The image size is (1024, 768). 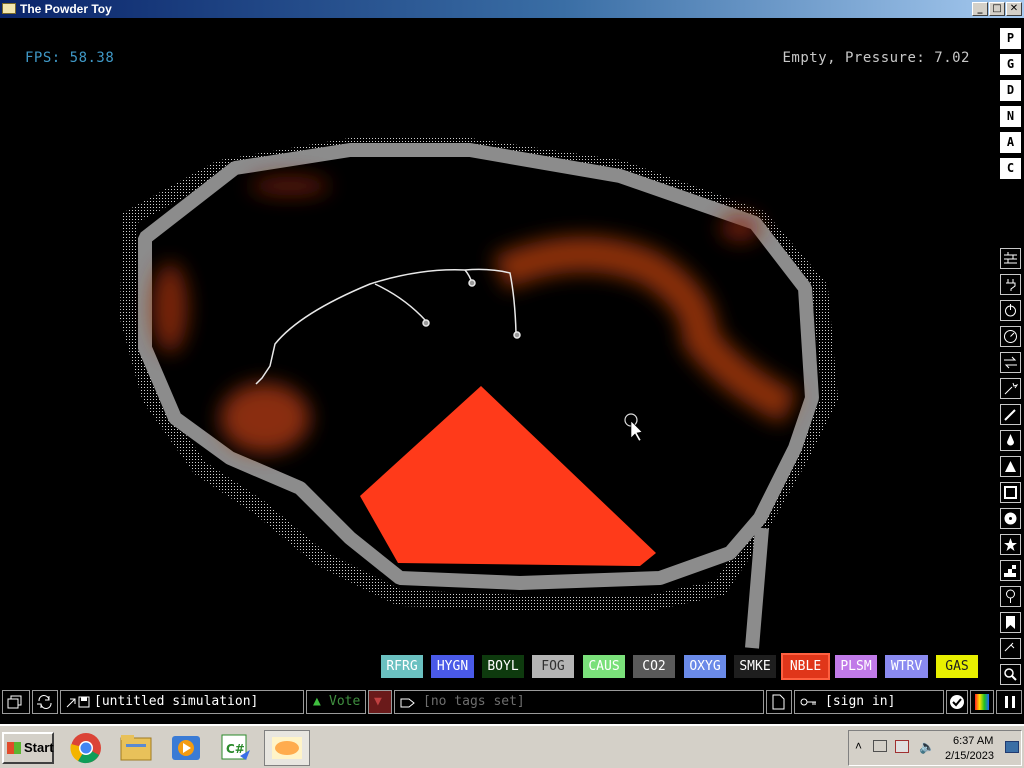 I want to click on lightning-arc, so click(x=388, y=326).